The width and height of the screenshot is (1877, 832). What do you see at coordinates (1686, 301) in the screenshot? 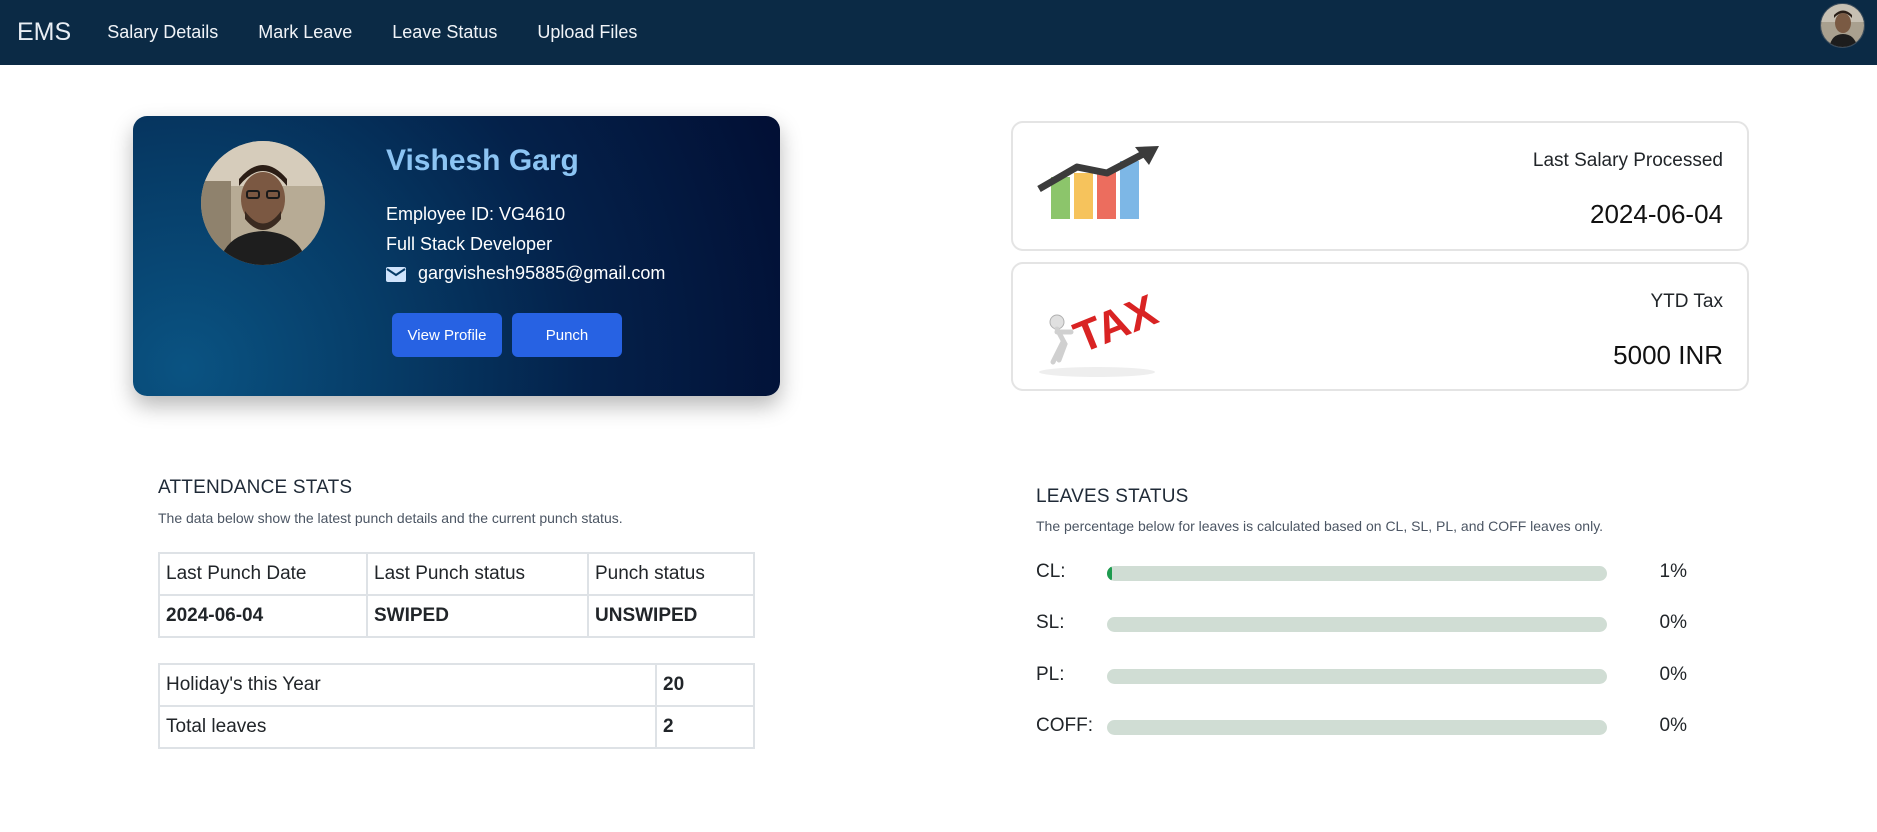
I see `tax-label: YTD Tax` at bounding box center [1686, 301].